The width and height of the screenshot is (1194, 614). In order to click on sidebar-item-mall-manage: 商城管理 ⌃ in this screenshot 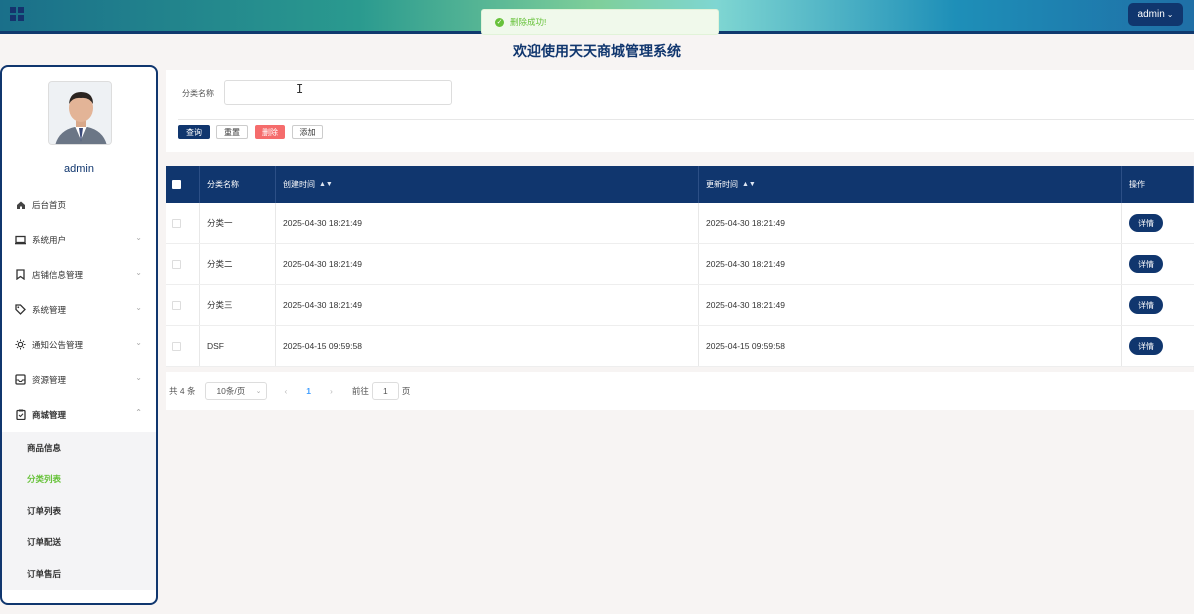, I will do `click(79, 414)`.